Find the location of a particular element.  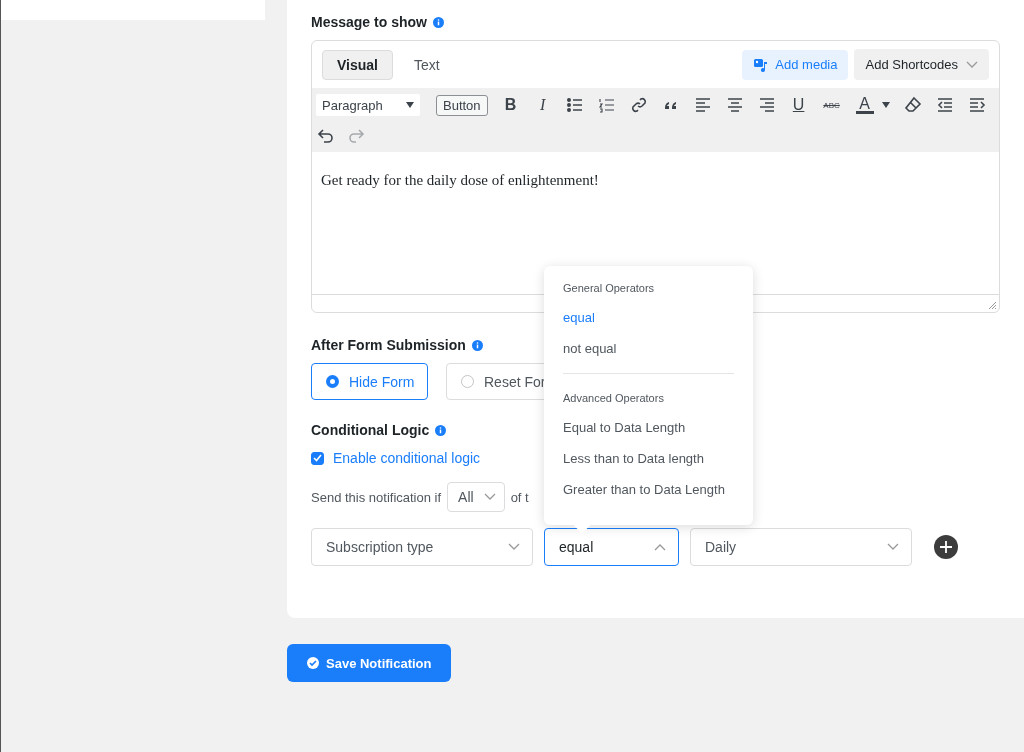

condition-text: Send this notification if is located at coordinates (376, 497).